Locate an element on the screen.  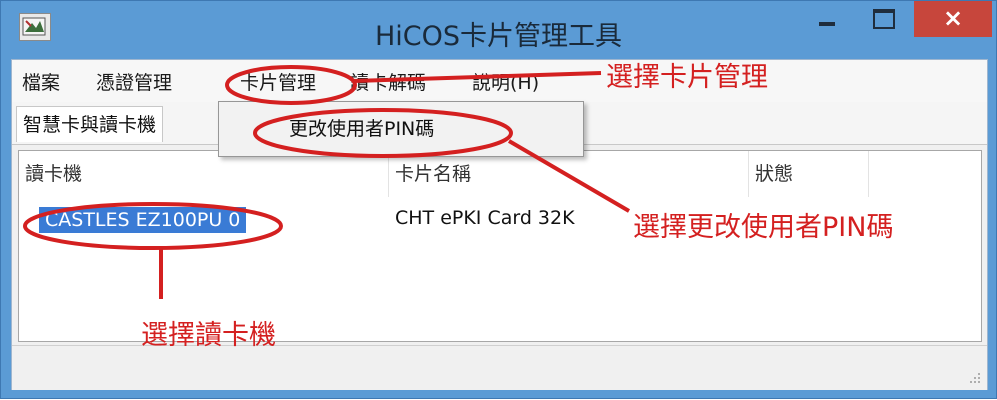
arrow-to-change-pin is located at coordinates (569, 176).